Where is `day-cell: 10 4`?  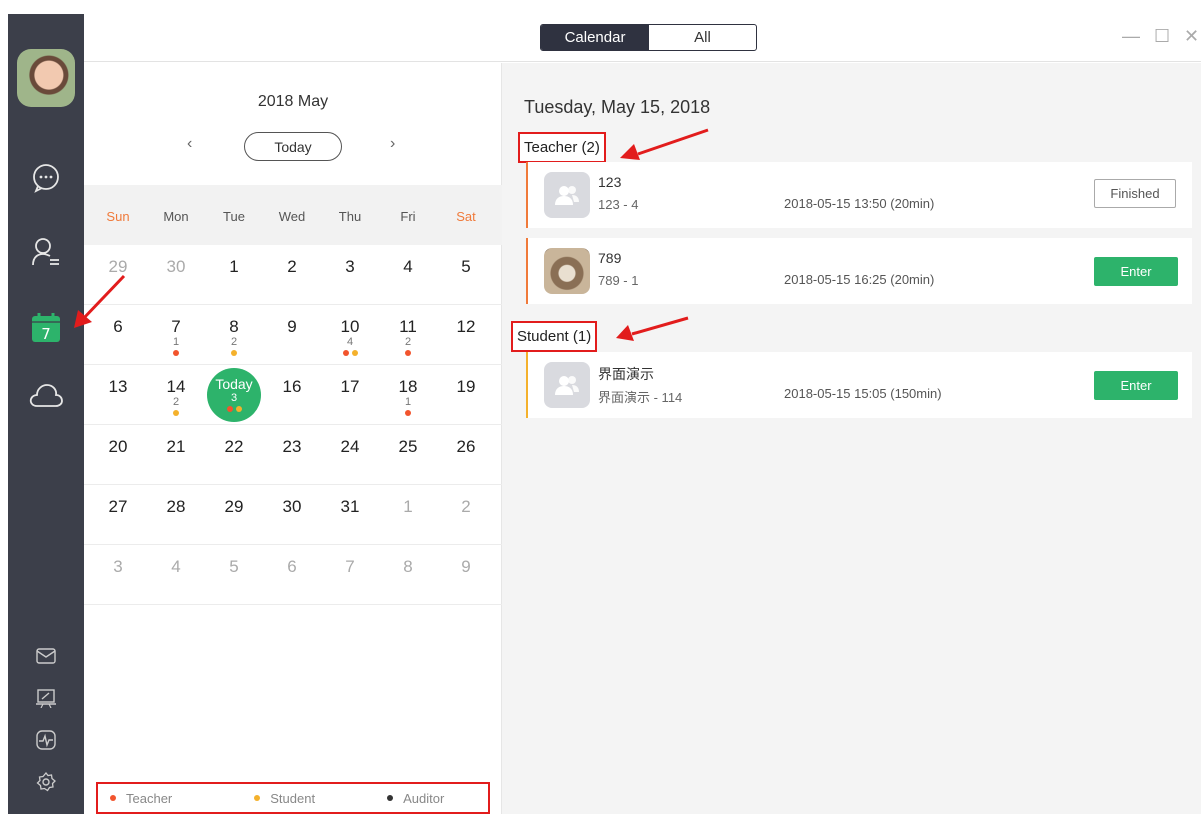
day-cell: 10 4 is located at coordinates (350, 335).